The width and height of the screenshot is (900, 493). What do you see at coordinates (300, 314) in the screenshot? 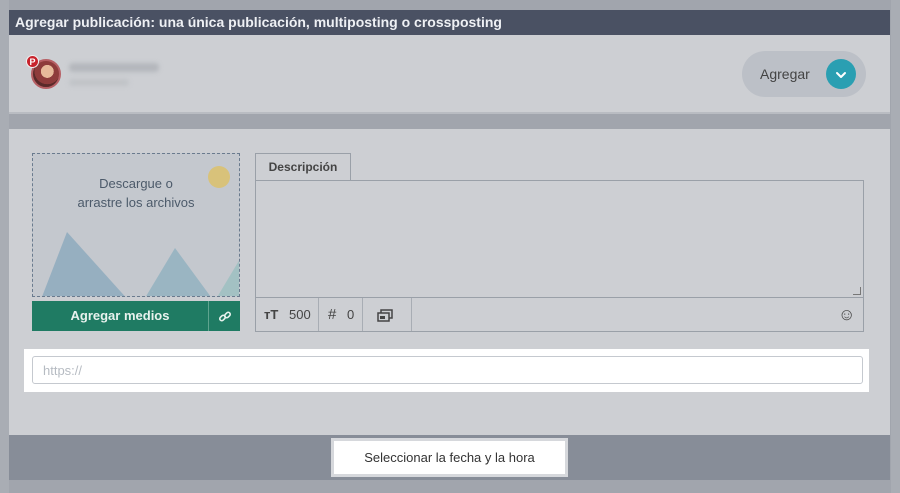
I see `char-count: 500` at bounding box center [300, 314].